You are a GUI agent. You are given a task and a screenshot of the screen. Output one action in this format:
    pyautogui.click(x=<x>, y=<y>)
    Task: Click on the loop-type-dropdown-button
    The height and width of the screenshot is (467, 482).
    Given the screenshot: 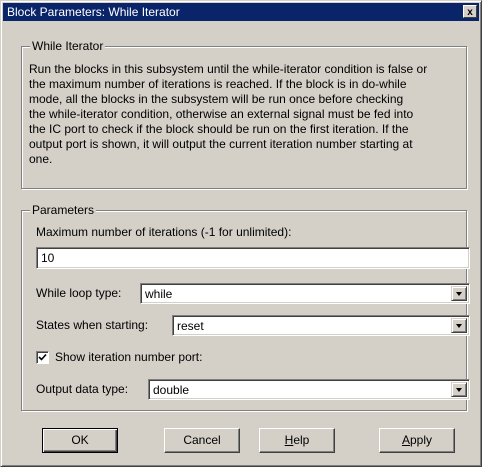 What is the action you would take?
    pyautogui.click(x=459, y=293)
    